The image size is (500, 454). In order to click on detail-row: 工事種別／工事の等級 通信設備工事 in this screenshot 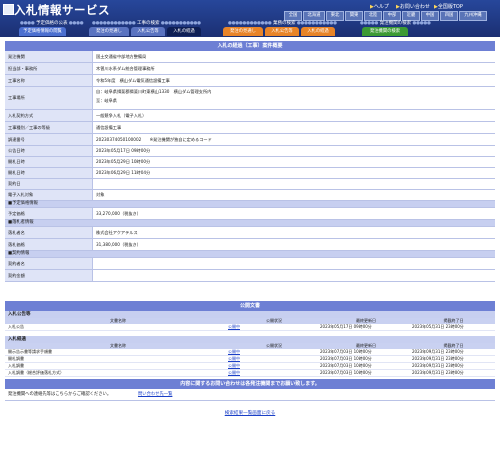, I will do `click(250, 128)`.